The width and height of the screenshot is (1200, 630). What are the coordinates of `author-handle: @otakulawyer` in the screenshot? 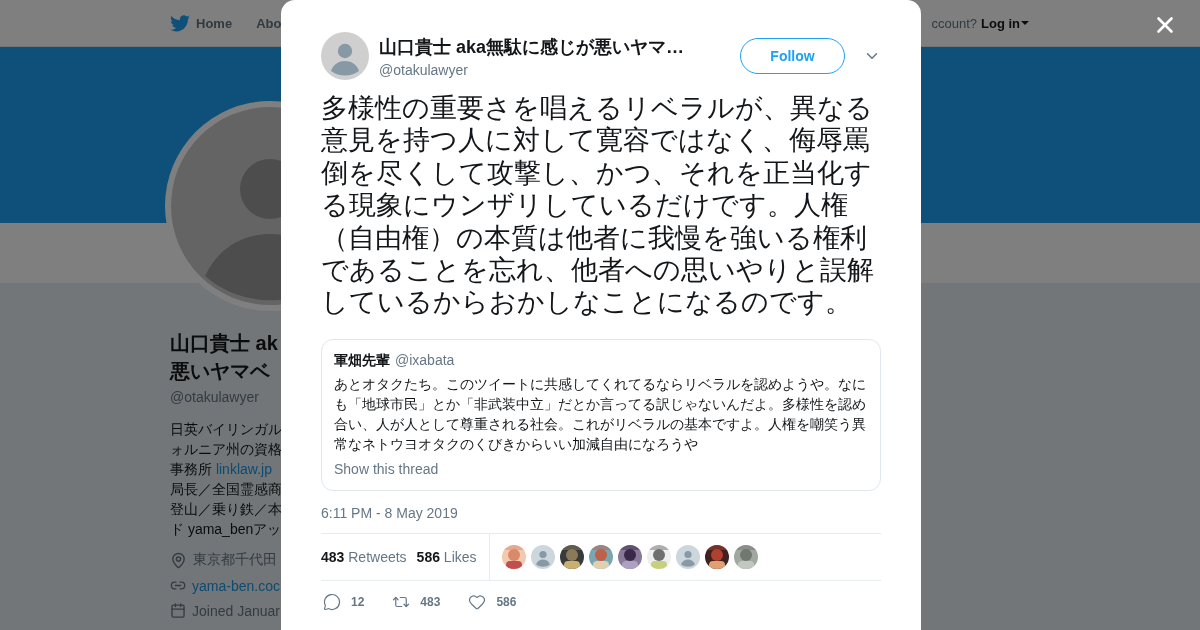 It's located at (424, 69).